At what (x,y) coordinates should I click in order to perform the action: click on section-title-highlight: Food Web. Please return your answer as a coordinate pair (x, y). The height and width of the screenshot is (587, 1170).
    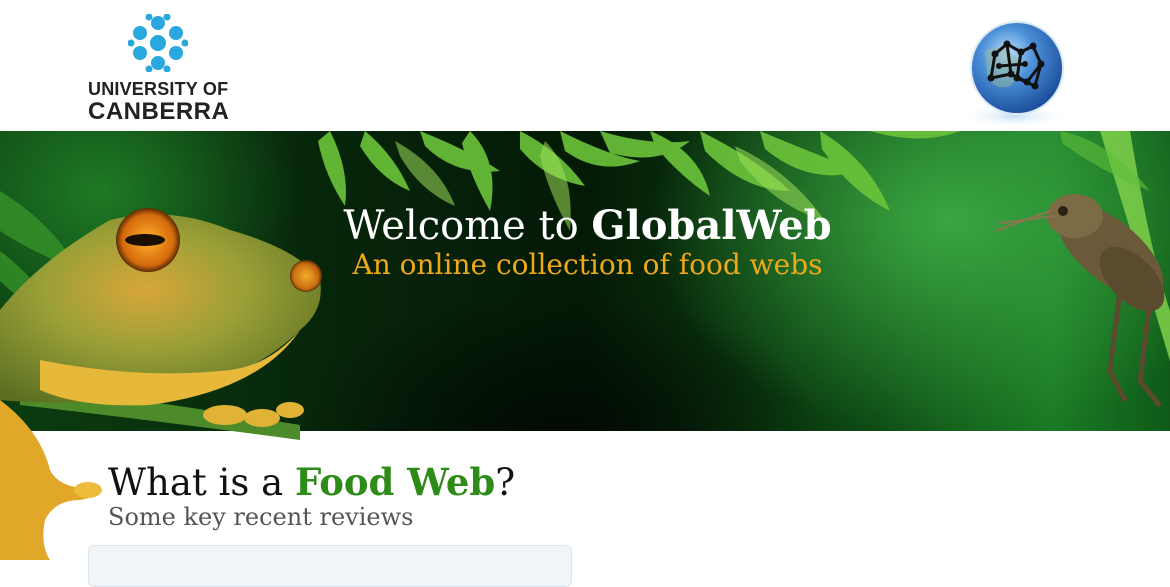
    Looking at the image, I should click on (395, 482).